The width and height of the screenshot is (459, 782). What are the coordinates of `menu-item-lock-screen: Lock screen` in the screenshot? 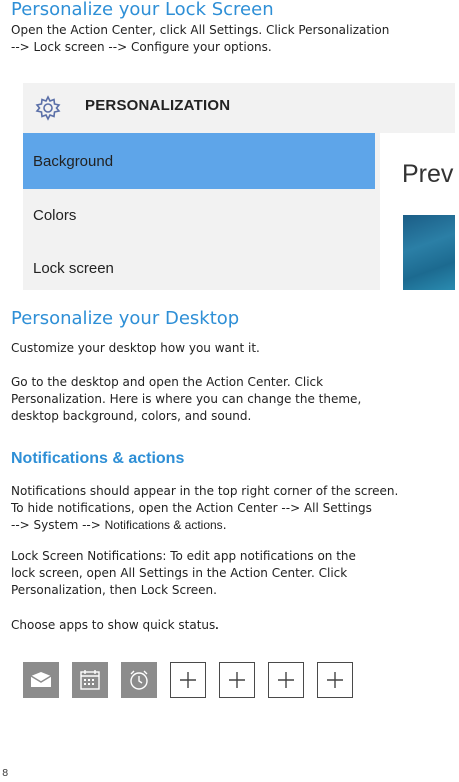 It's located at (199, 266).